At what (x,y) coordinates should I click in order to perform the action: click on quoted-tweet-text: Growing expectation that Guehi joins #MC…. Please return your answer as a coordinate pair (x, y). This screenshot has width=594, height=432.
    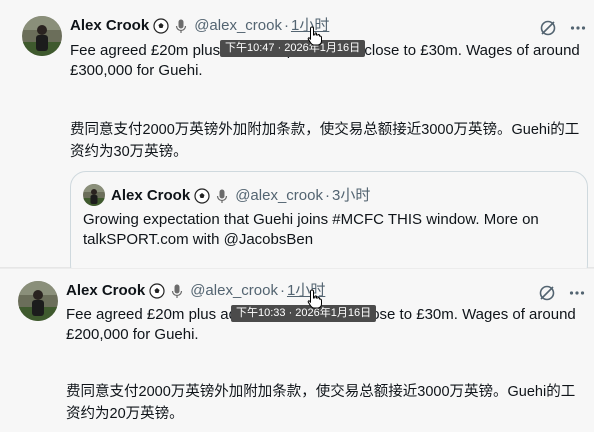
    Looking at the image, I should click on (311, 229).